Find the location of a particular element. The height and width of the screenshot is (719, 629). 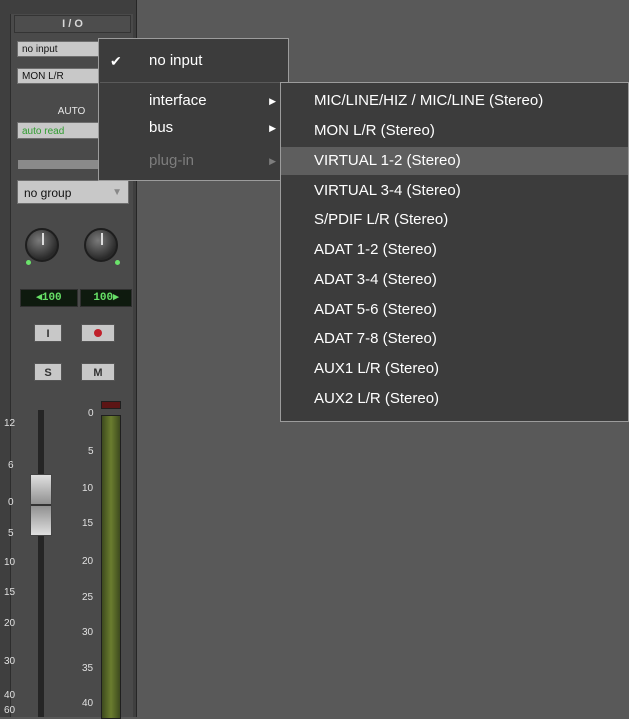

submenu-item: AUX2 L/R (Stereo) is located at coordinates (454, 399).